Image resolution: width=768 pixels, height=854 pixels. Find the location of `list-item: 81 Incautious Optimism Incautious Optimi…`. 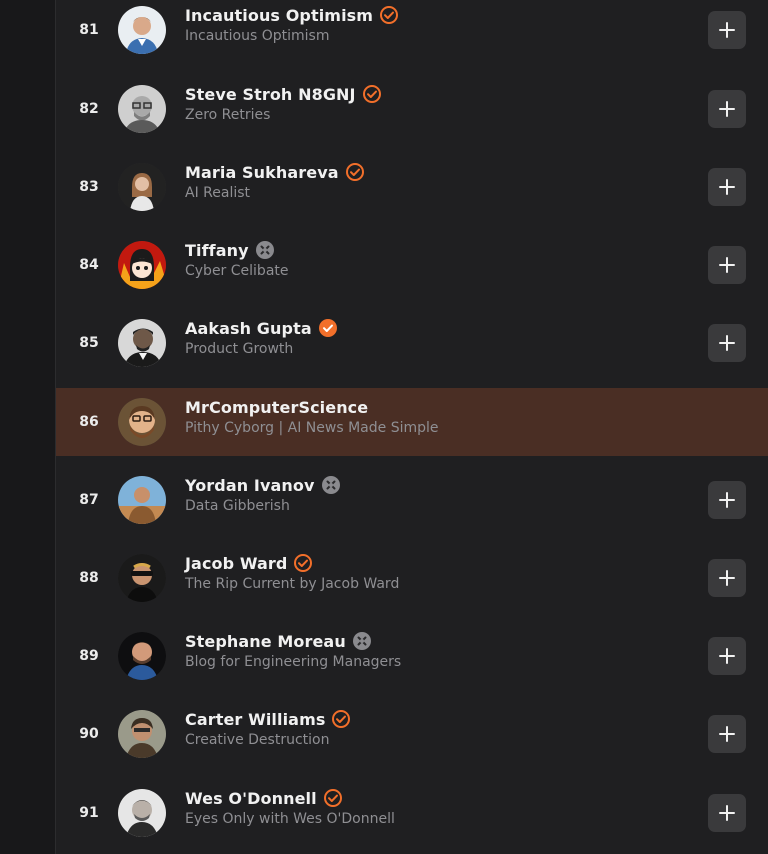

list-item: 81 Incautious Optimism Incautious Optimi… is located at coordinates (412, 32).